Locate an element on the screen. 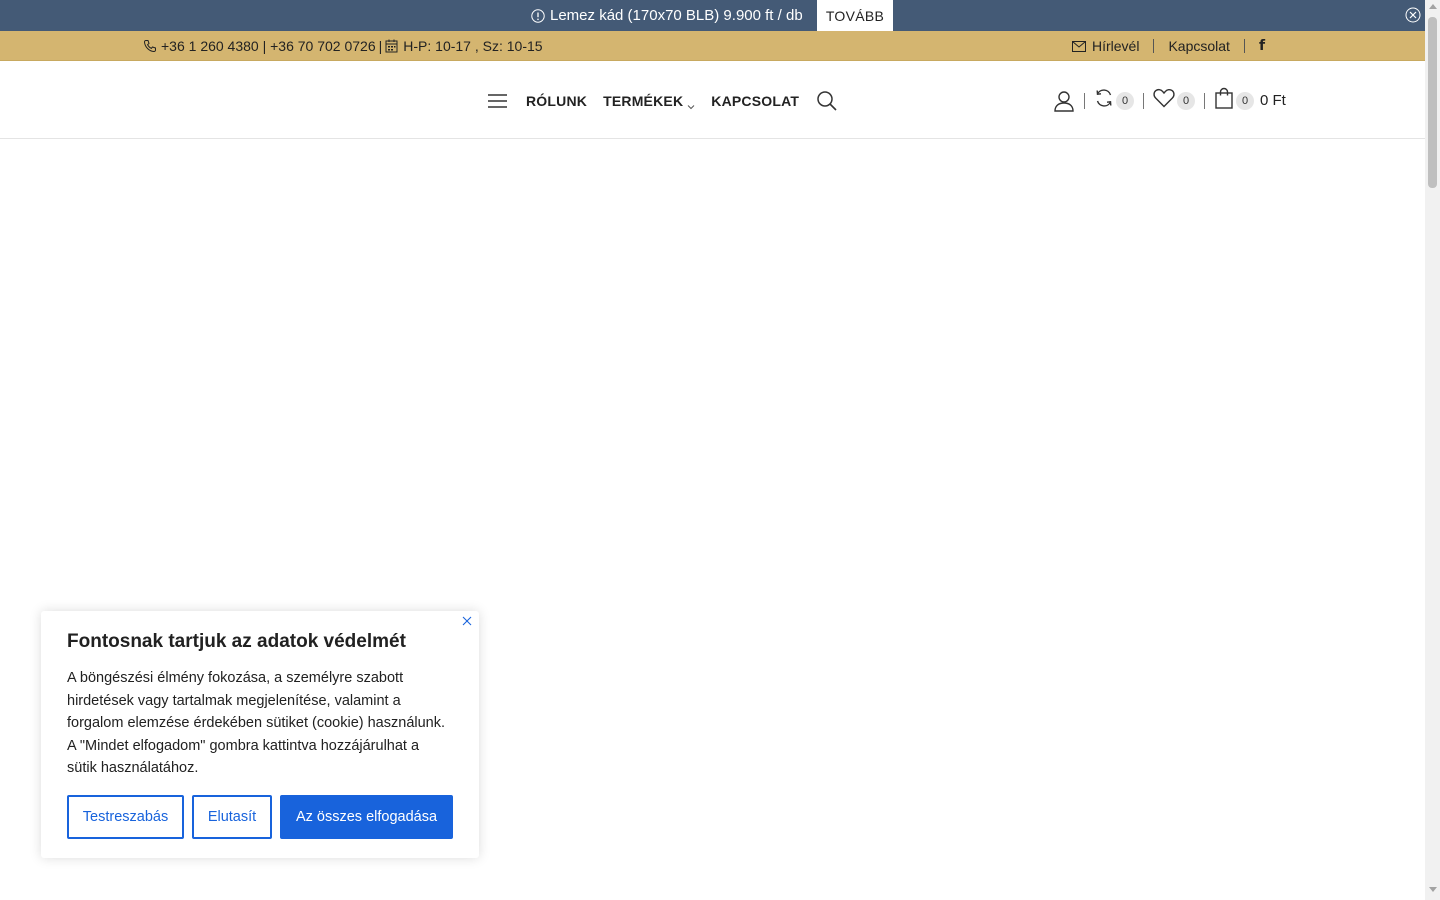  announcement-more-button: TOVÁBB is located at coordinates (855, 15).